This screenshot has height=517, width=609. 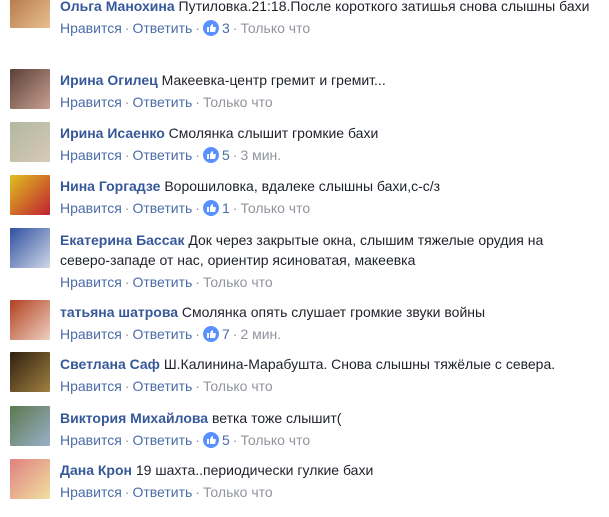 I want to click on comment-actions: Нравится · Ответить · 1 · Только что, so click(x=328, y=208).